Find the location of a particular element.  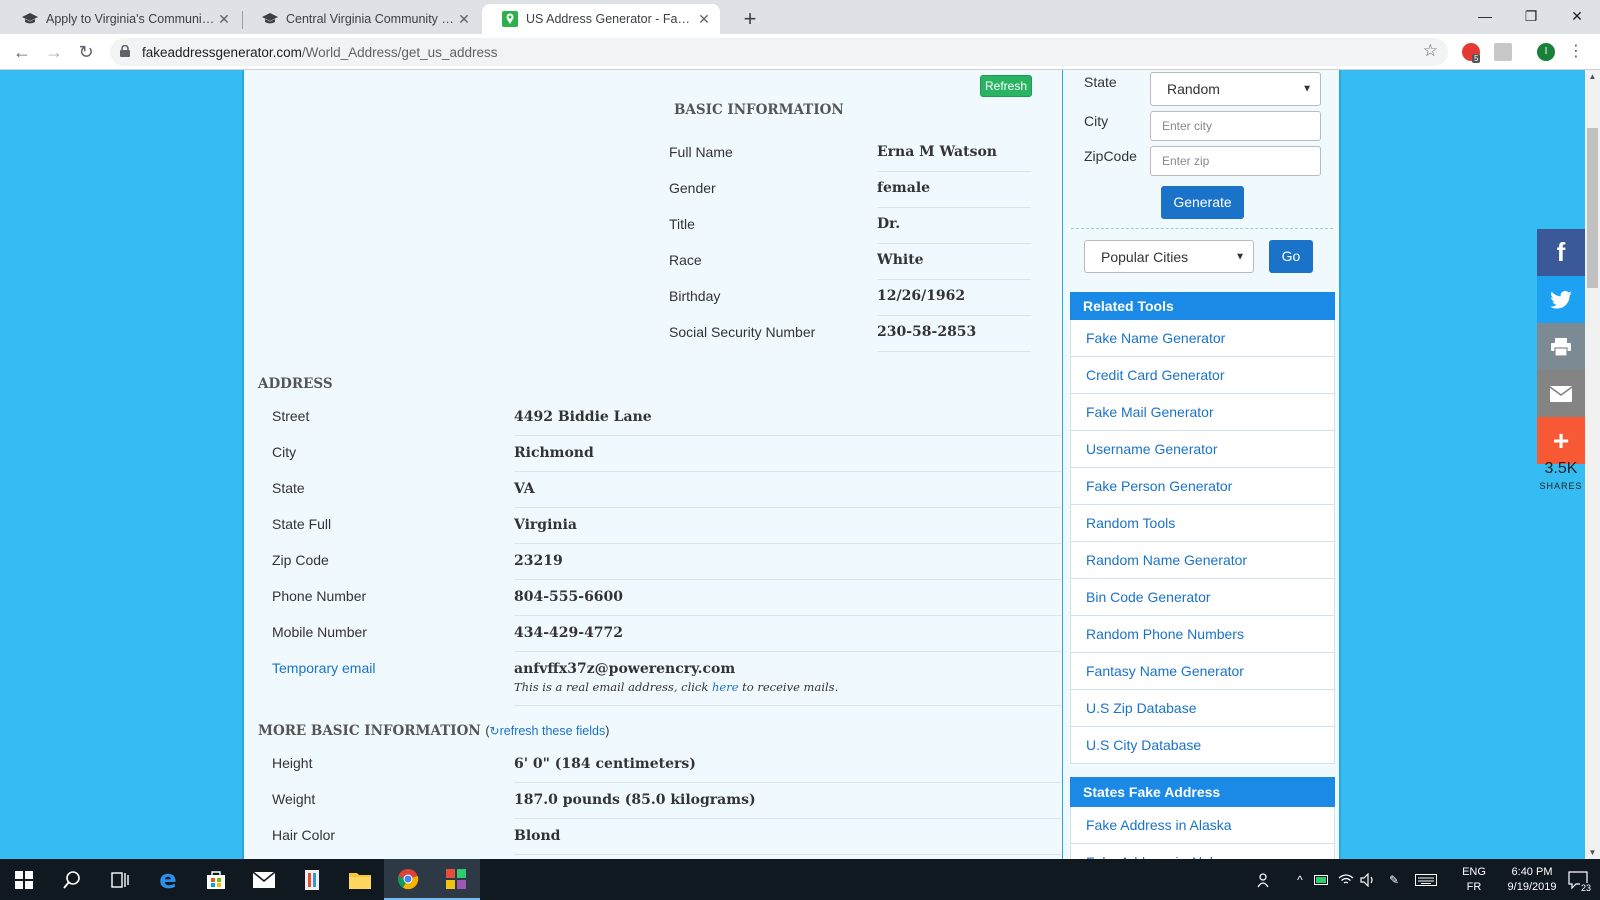

envelope-icon is located at coordinates (1561, 393).